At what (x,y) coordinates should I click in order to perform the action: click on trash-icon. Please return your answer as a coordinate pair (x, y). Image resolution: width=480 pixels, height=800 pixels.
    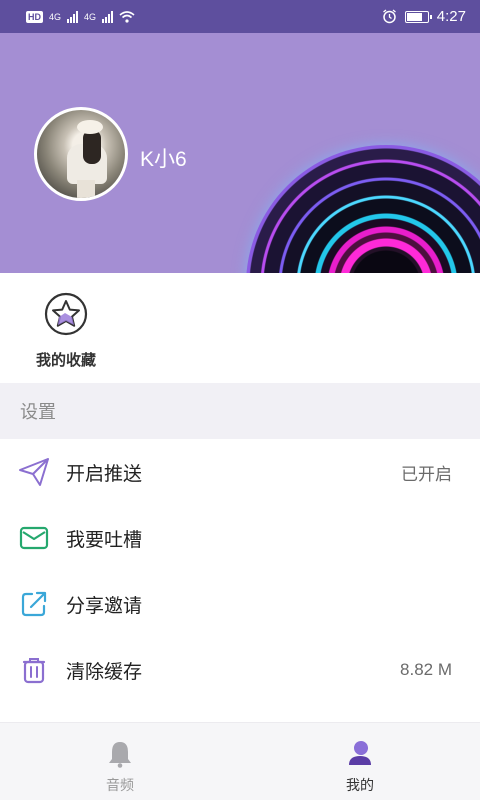
    Looking at the image, I should click on (34, 670).